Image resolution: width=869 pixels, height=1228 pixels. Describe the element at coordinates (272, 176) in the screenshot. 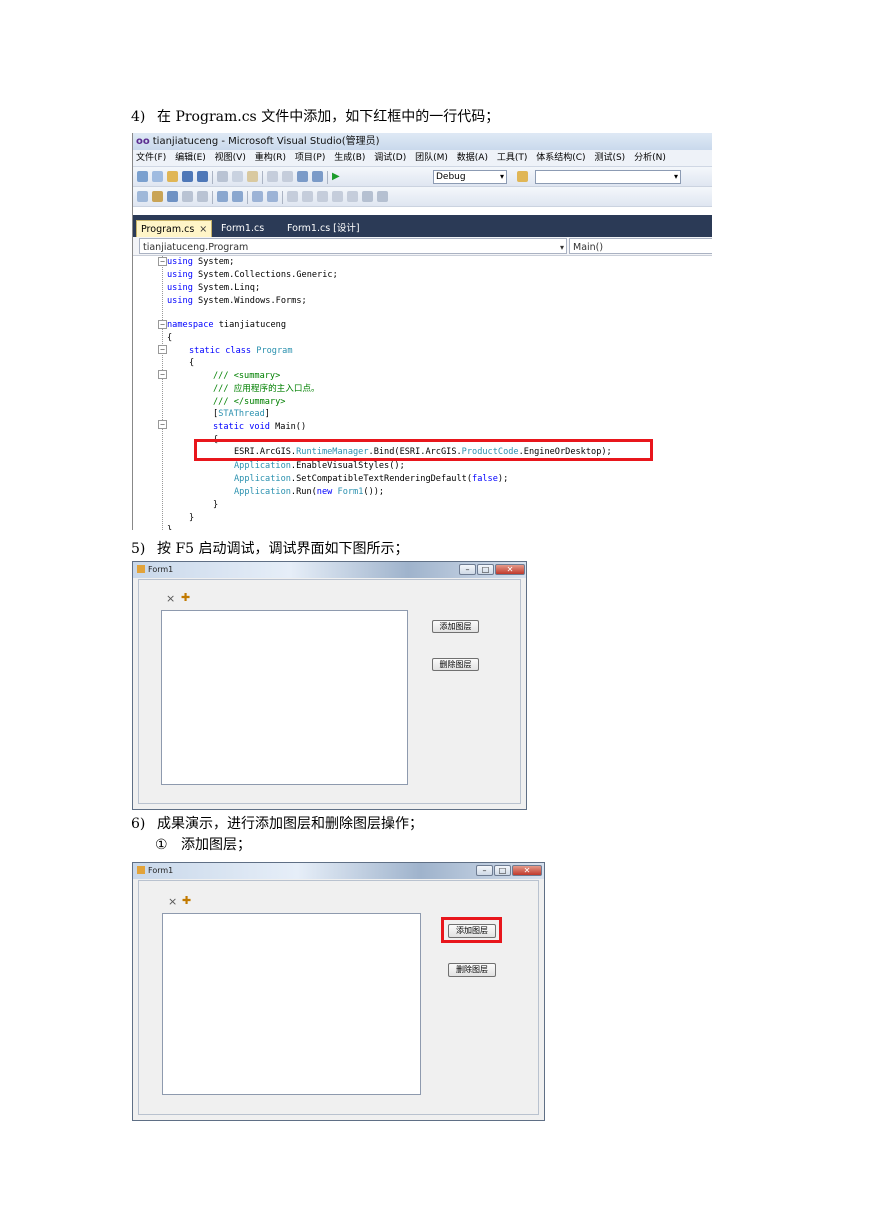

I see `undo-icon` at that location.